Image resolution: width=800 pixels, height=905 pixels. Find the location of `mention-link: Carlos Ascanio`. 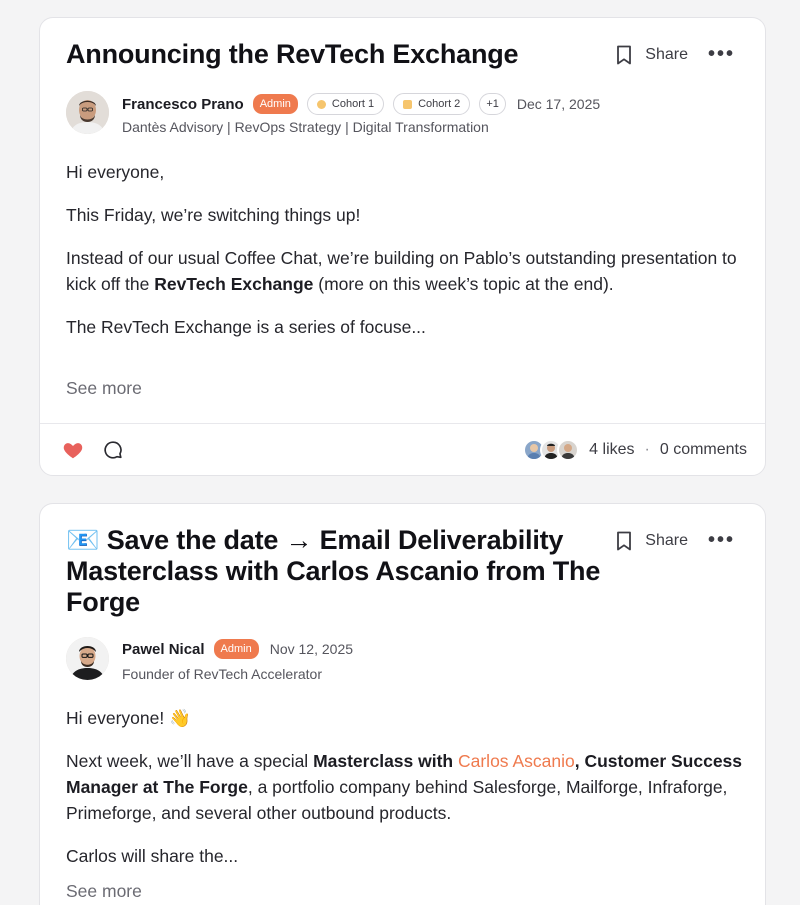

mention-link: Carlos Ascanio is located at coordinates (516, 761).